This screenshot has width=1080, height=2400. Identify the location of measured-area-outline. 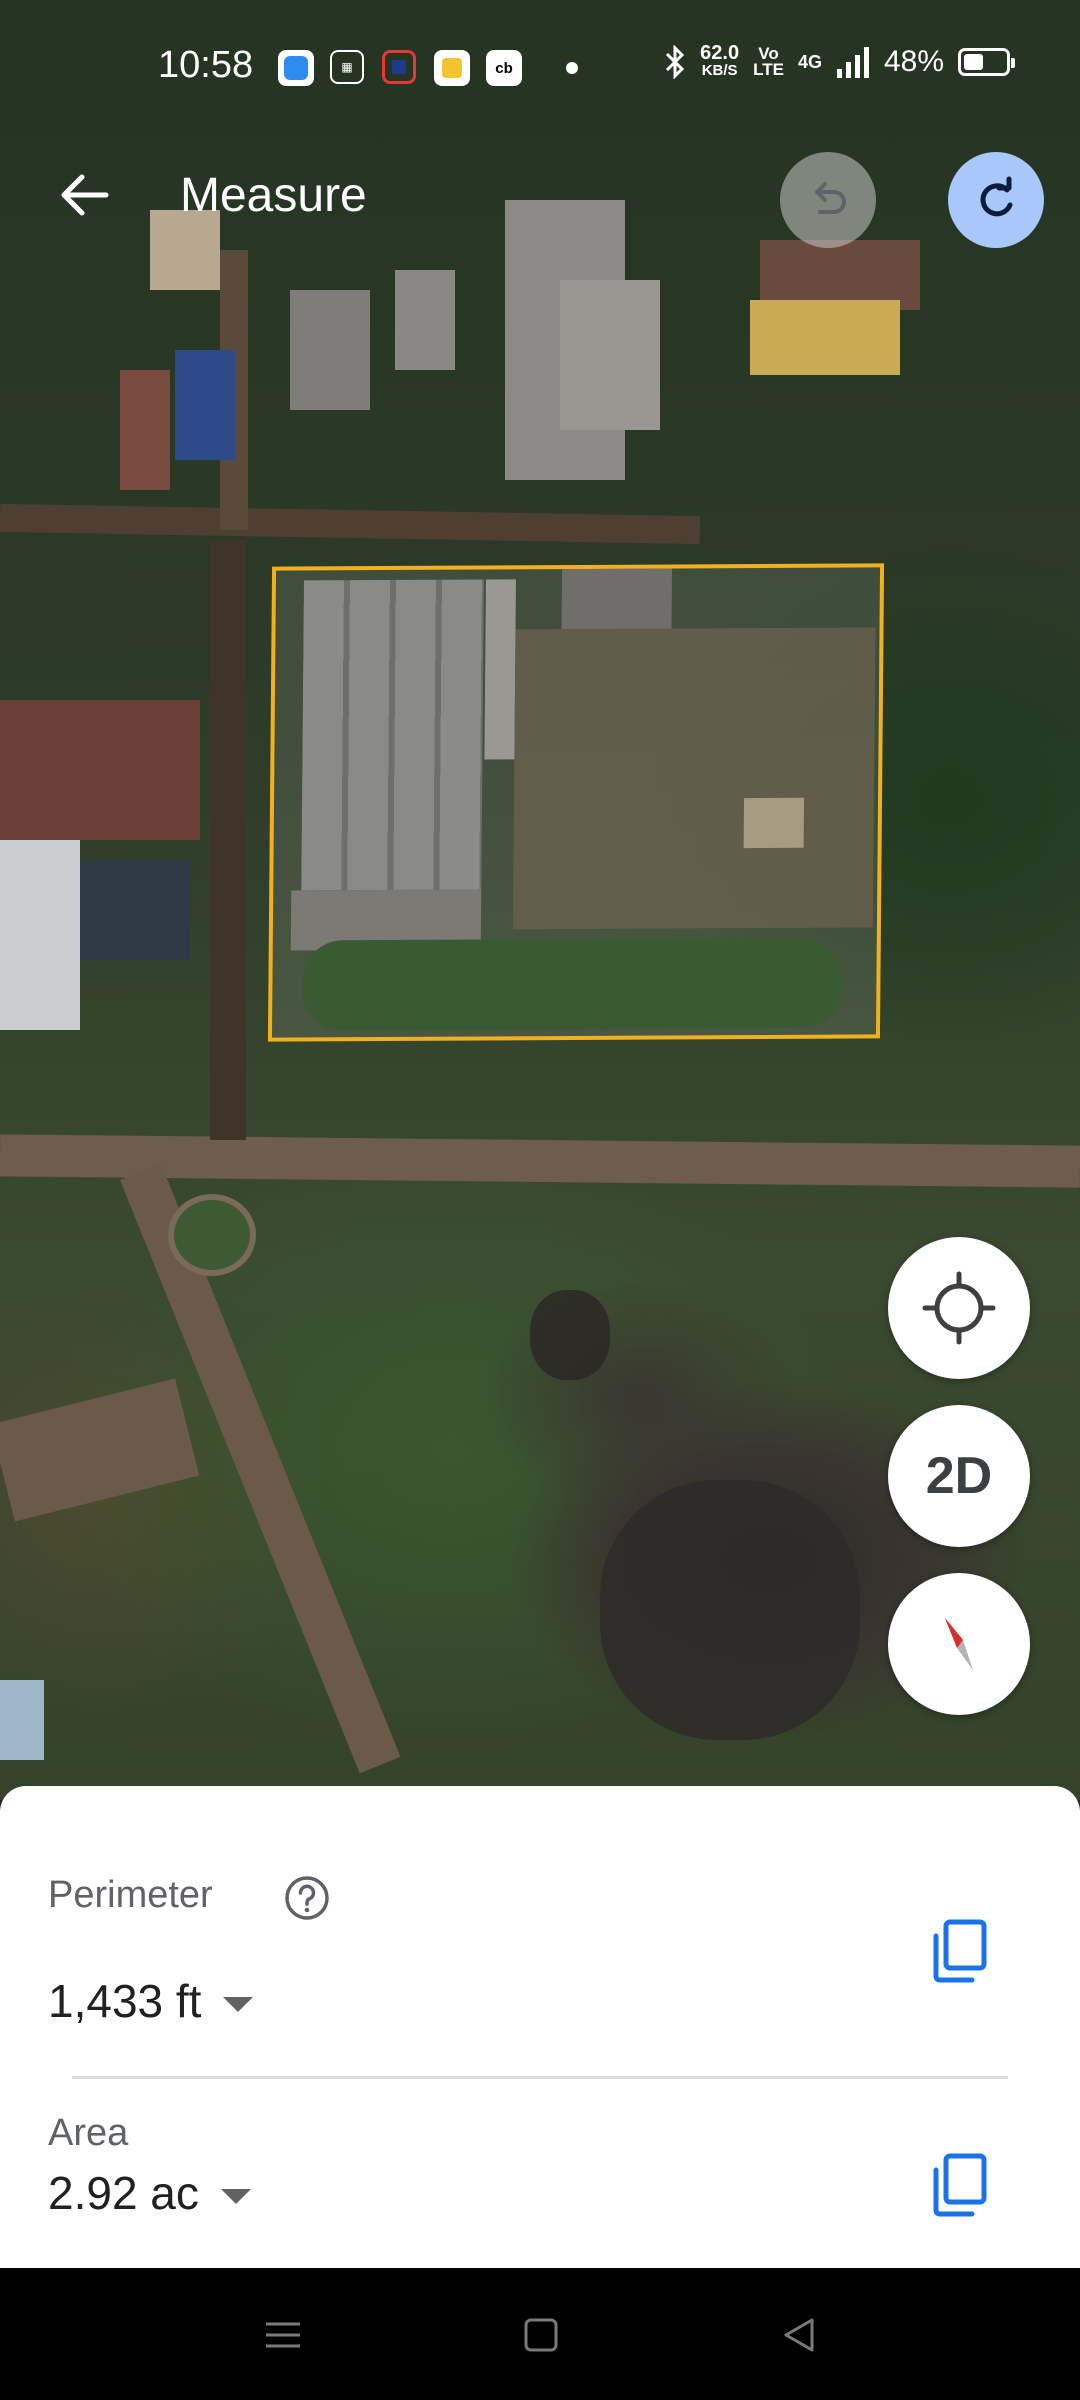
(576, 802).